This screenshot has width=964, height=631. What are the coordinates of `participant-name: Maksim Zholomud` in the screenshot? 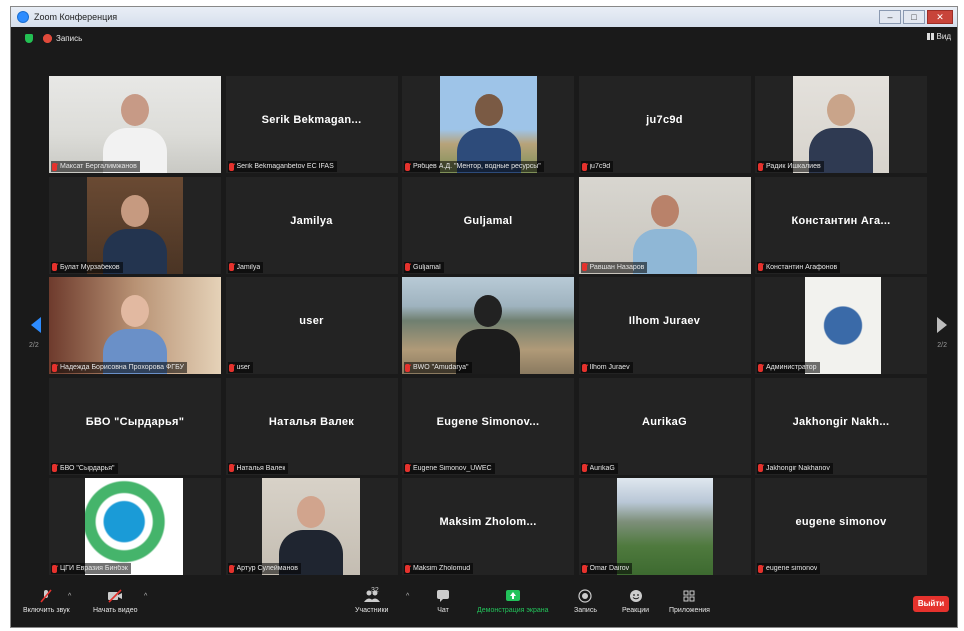 It's located at (442, 568).